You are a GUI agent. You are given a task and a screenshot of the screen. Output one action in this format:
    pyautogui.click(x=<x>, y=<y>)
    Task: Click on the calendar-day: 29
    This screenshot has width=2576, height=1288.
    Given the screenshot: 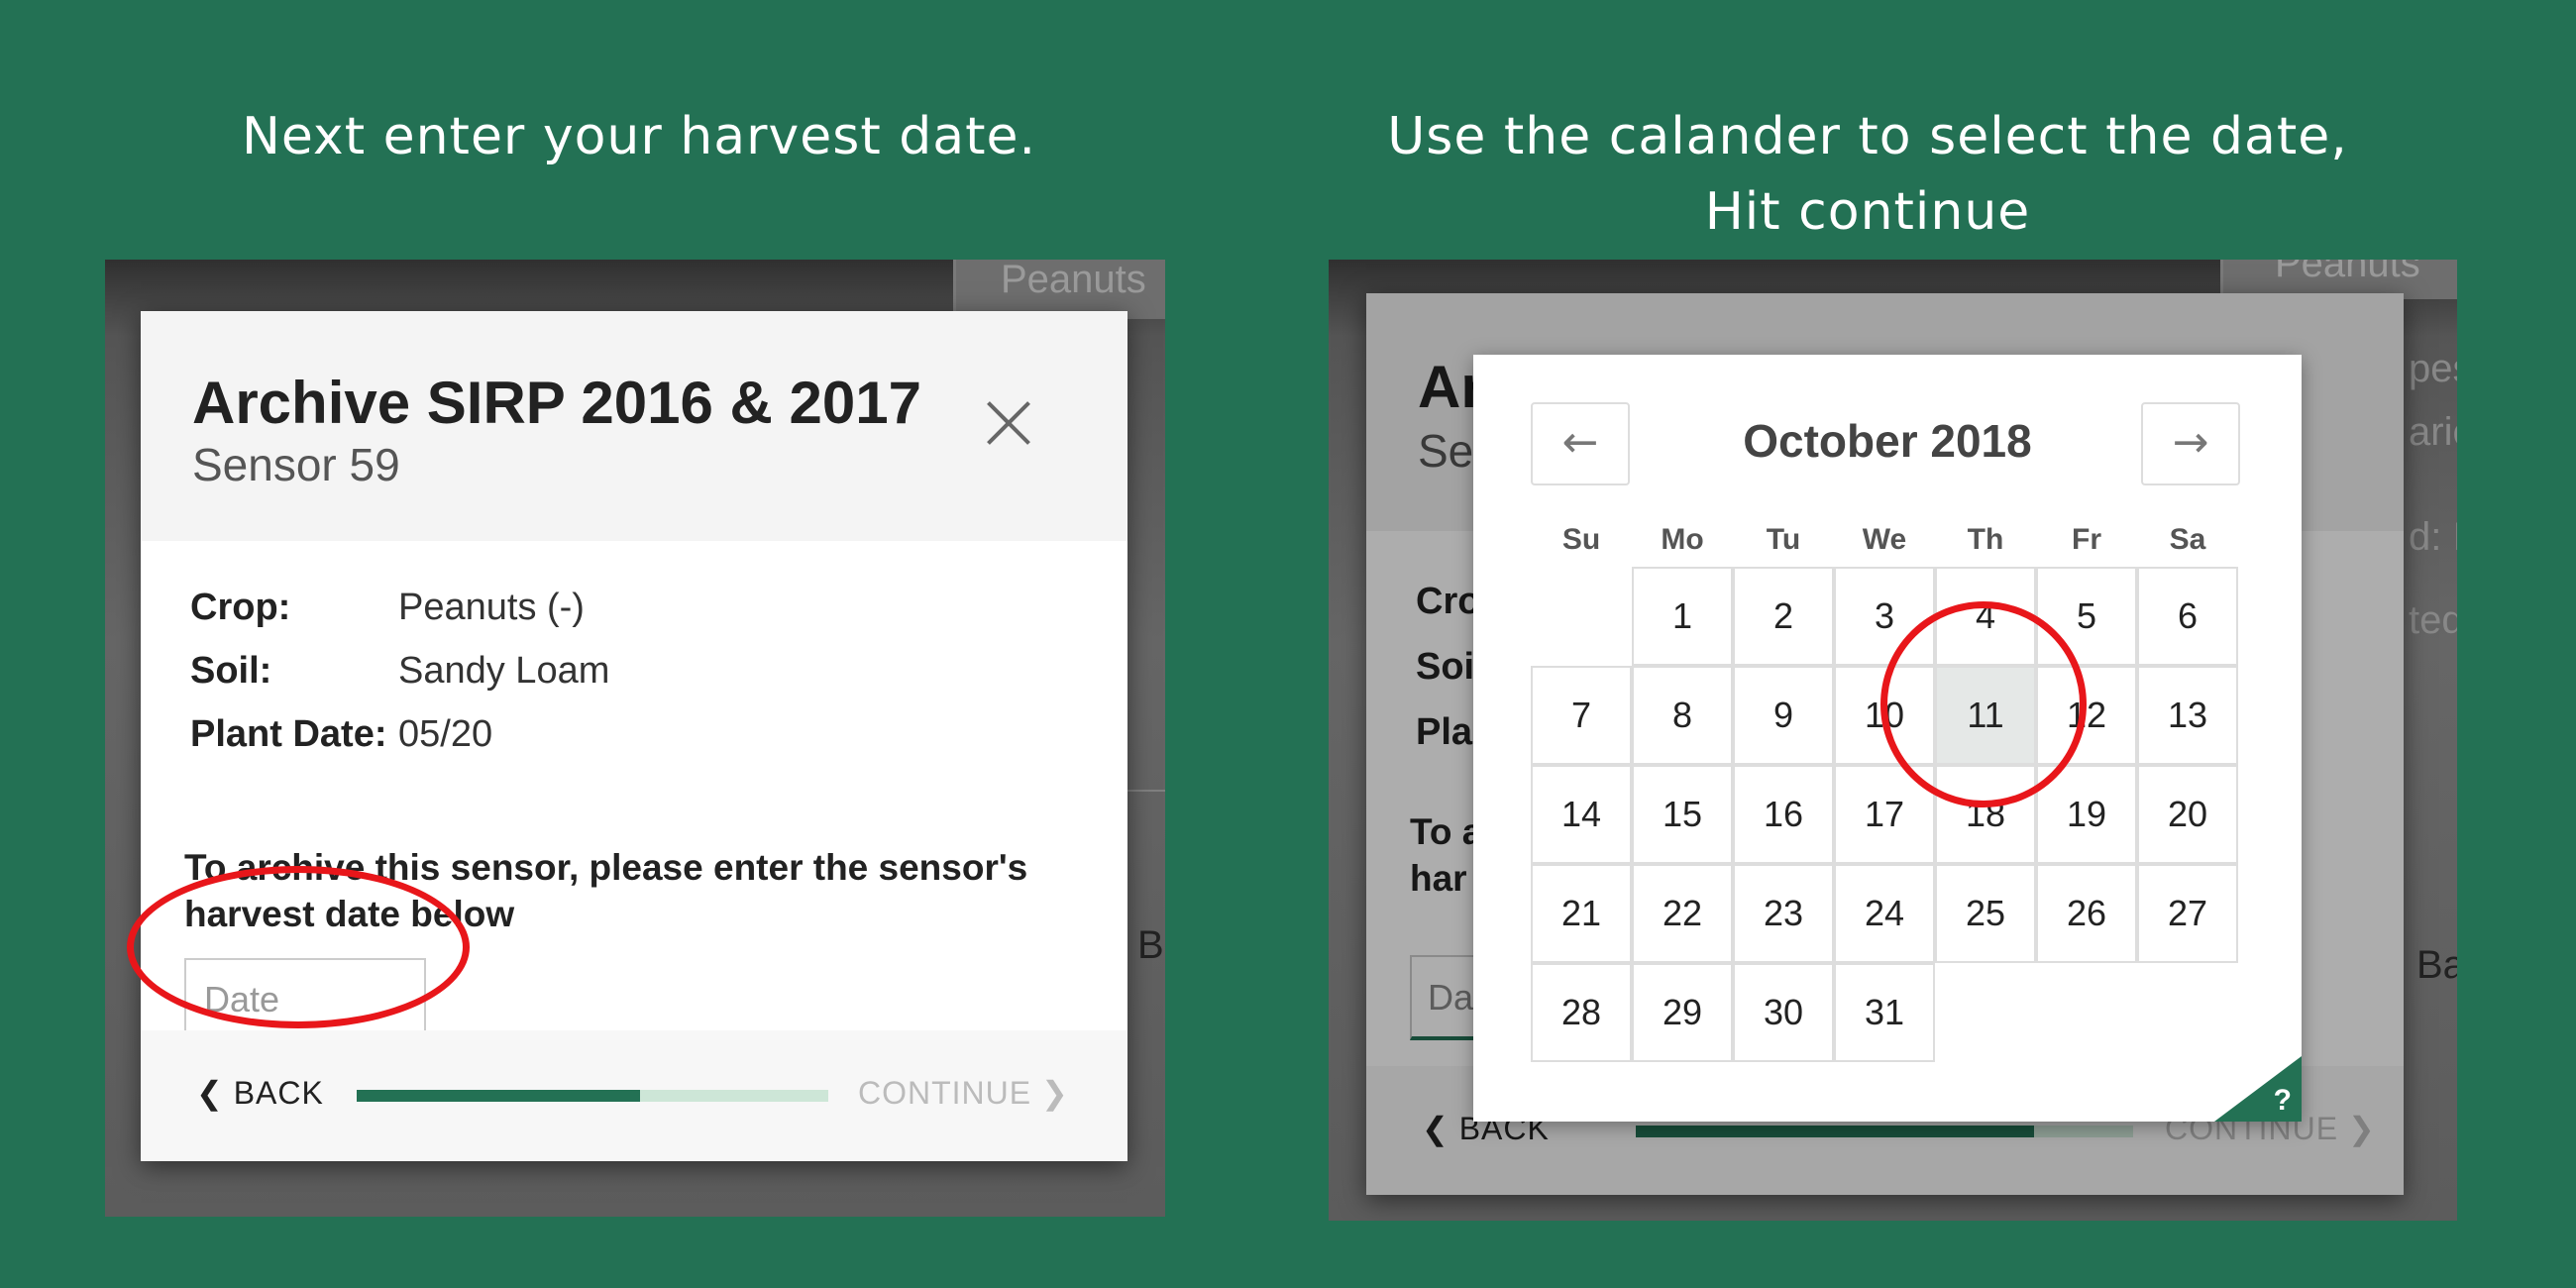 What is the action you would take?
    pyautogui.click(x=1682, y=1012)
    